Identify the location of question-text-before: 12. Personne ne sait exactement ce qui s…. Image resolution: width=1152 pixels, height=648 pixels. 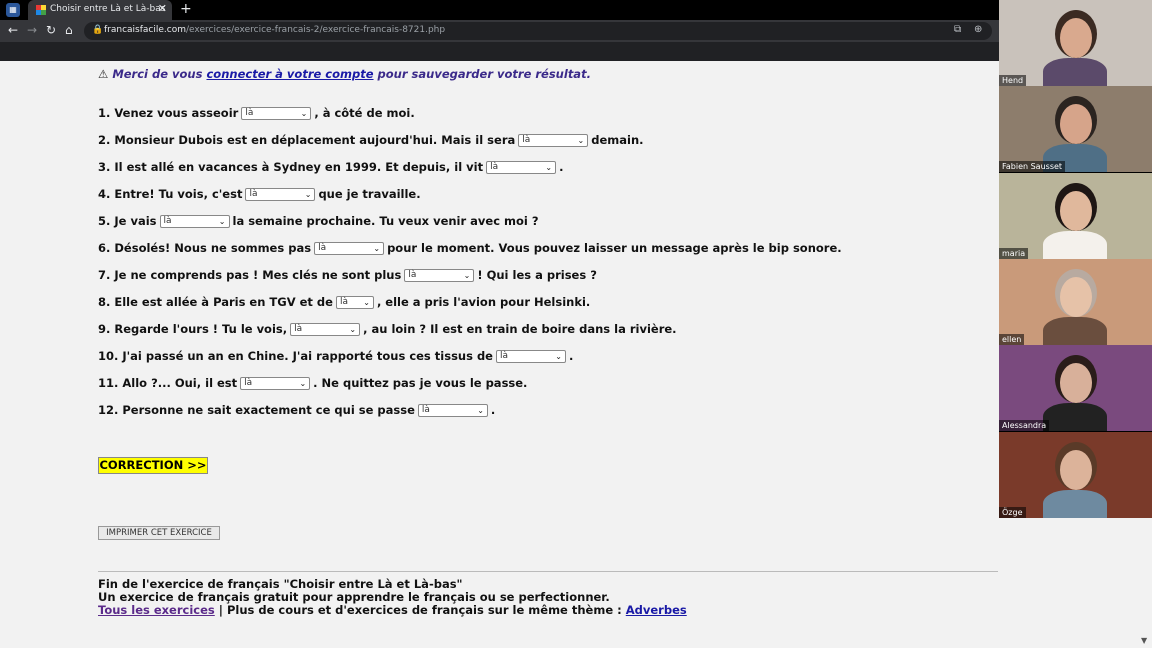
(256, 410).